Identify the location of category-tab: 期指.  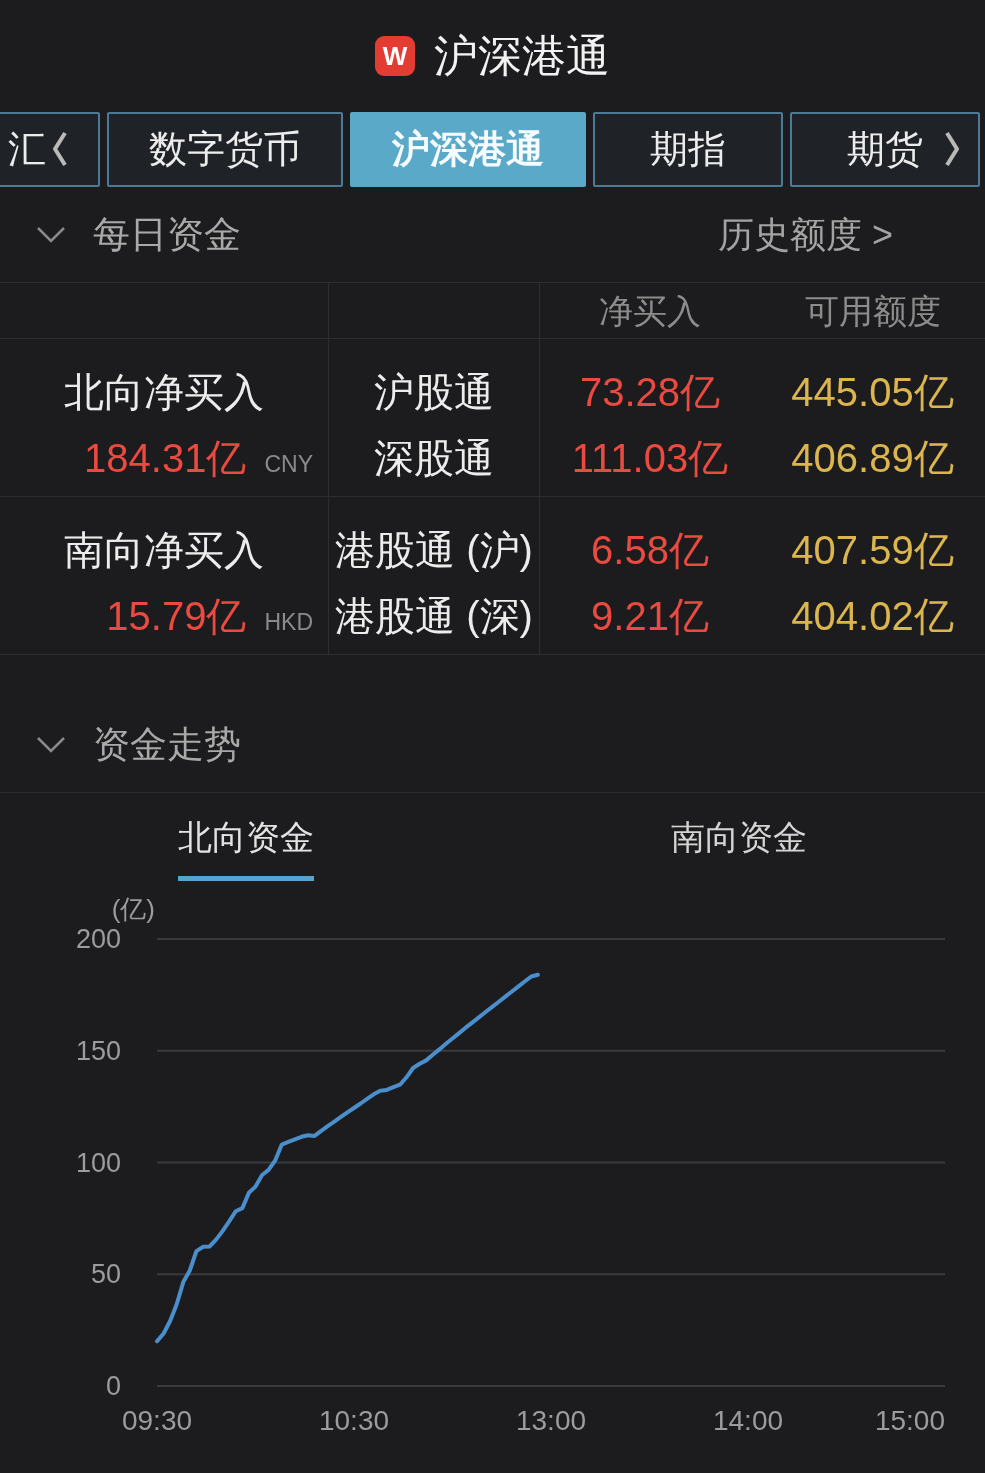
(688, 149).